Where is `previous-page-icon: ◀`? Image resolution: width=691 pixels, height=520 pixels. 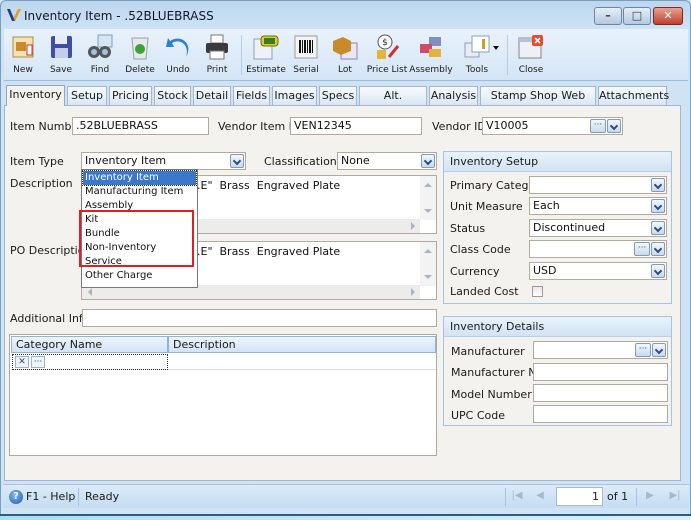
previous-page-icon: ◀ is located at coordinates (540, 496).